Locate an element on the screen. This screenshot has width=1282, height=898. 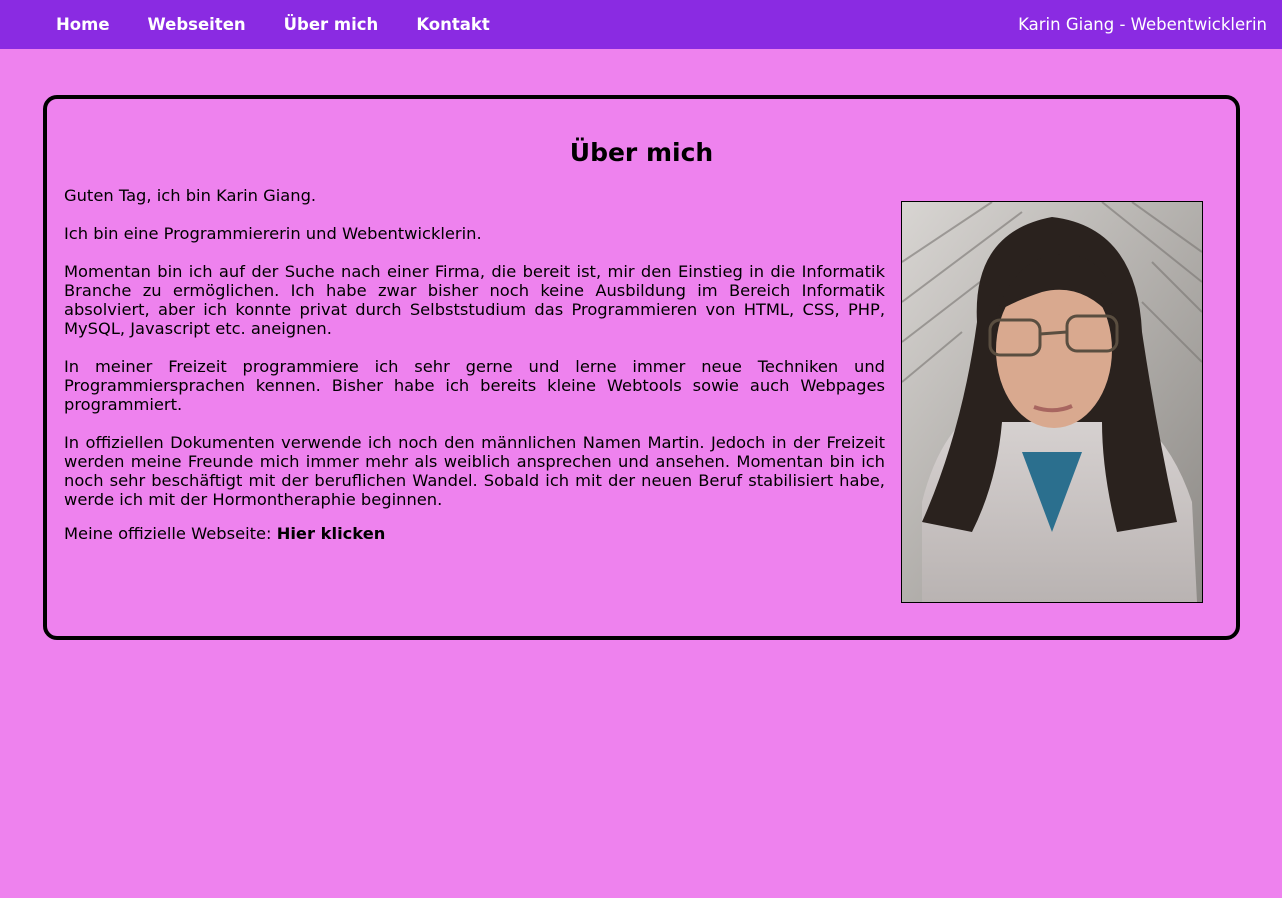
nav-home-link: Home is located at coordinates (83, 24).